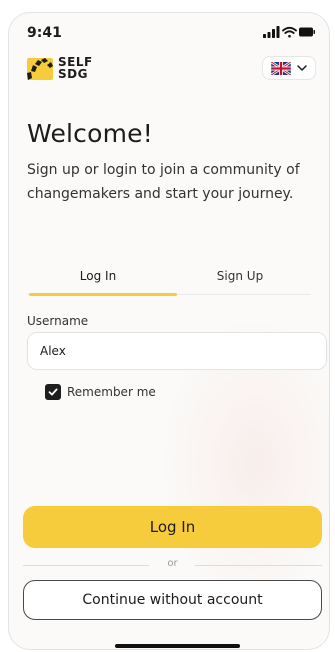 Image resolution: width=335 pixels, height=652 pixels. I want to click on tab-login-label: Log In, so click(98, 276).